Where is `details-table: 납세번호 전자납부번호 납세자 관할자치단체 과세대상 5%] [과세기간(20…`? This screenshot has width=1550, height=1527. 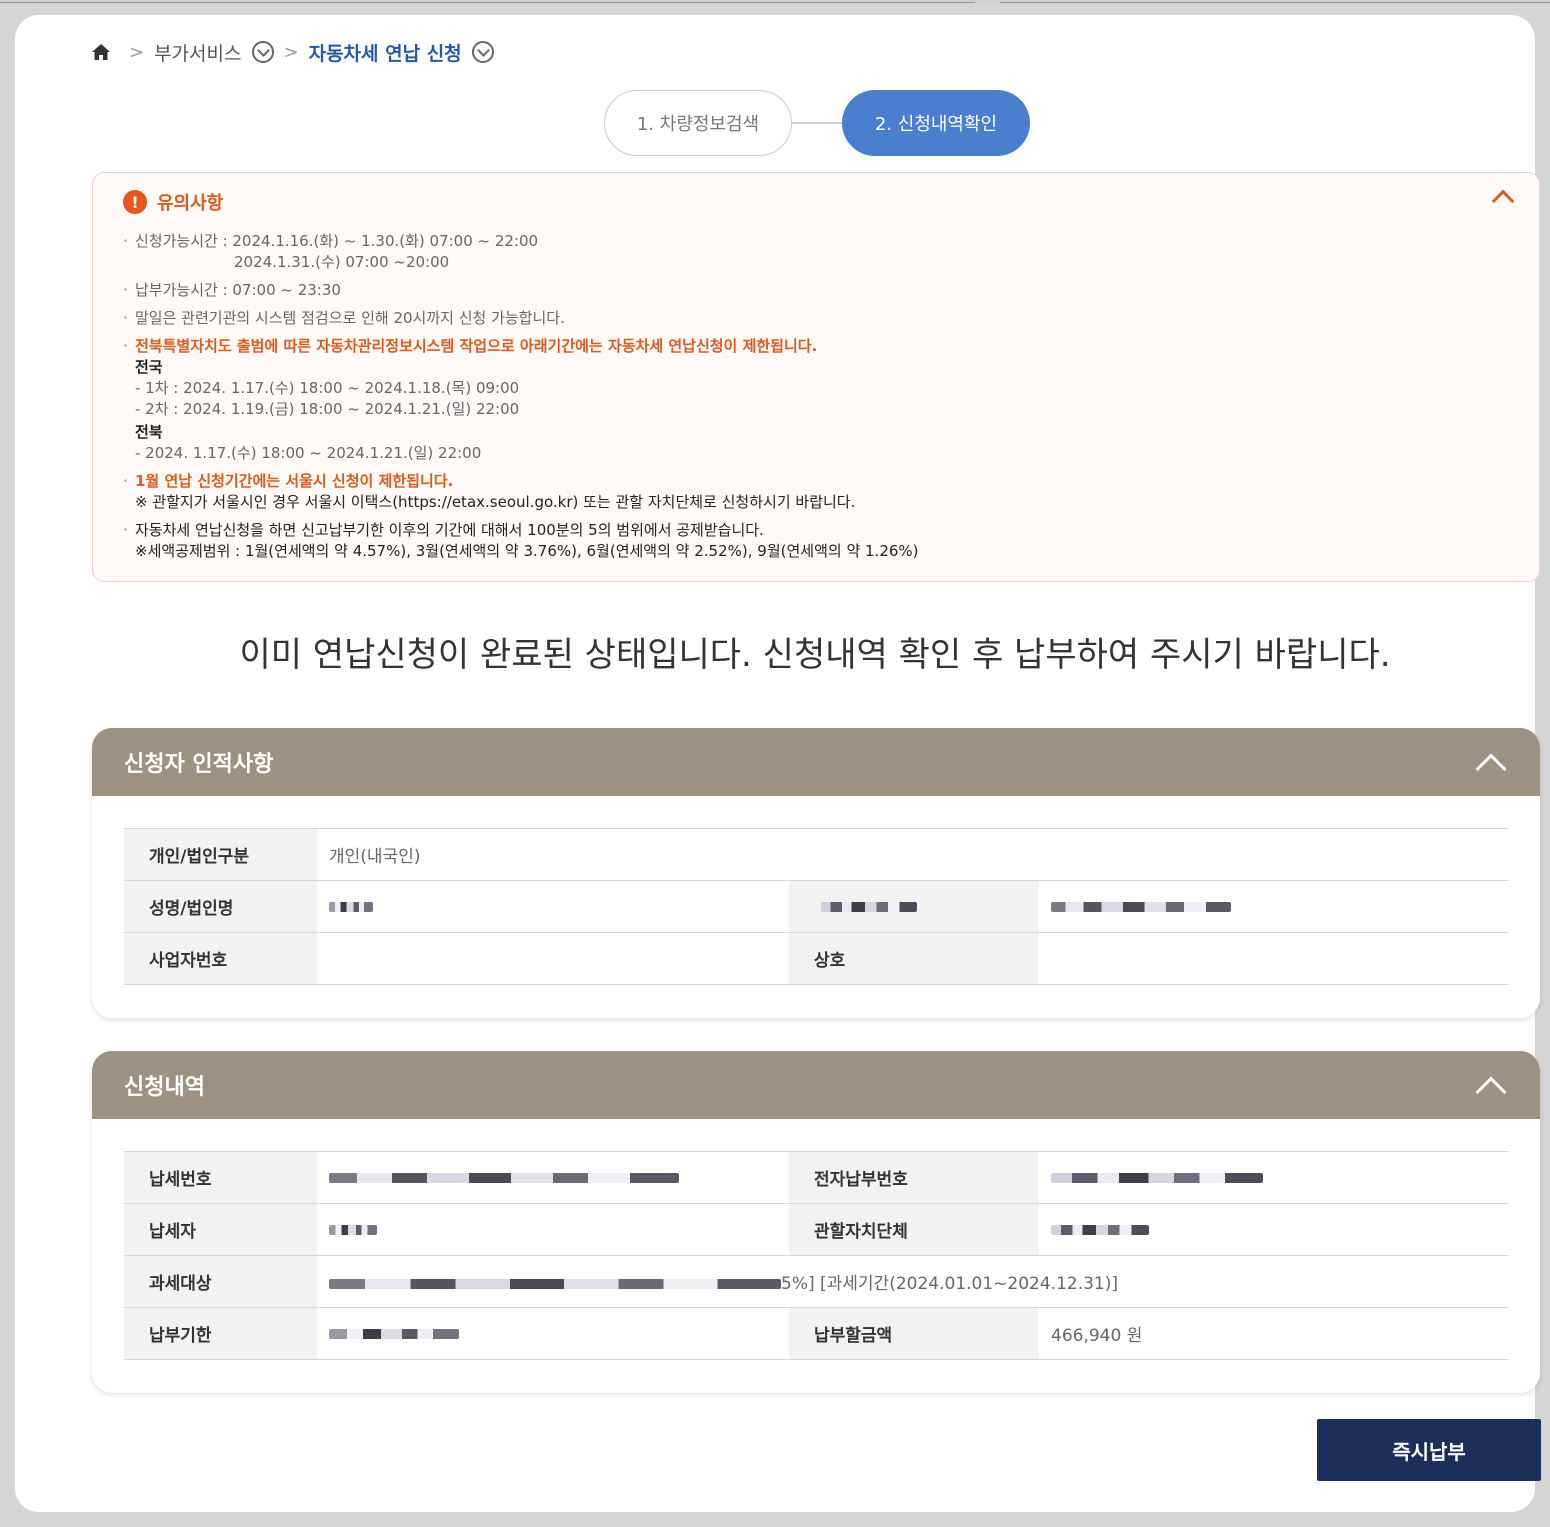
details-table: 납세번호 전자납부번호 납세자 관할자치단체 과세대상 5%] [과세기간(20… is located at coordinates (816, 1255).